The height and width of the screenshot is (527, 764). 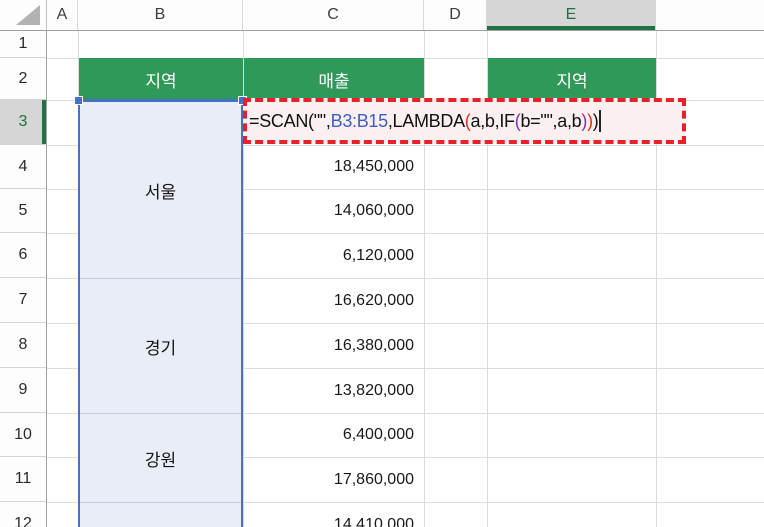 What do you see at coordinates (78, 100) in the screenshot?
I see `range-handle-top-left` at bounding box center [78, 100].